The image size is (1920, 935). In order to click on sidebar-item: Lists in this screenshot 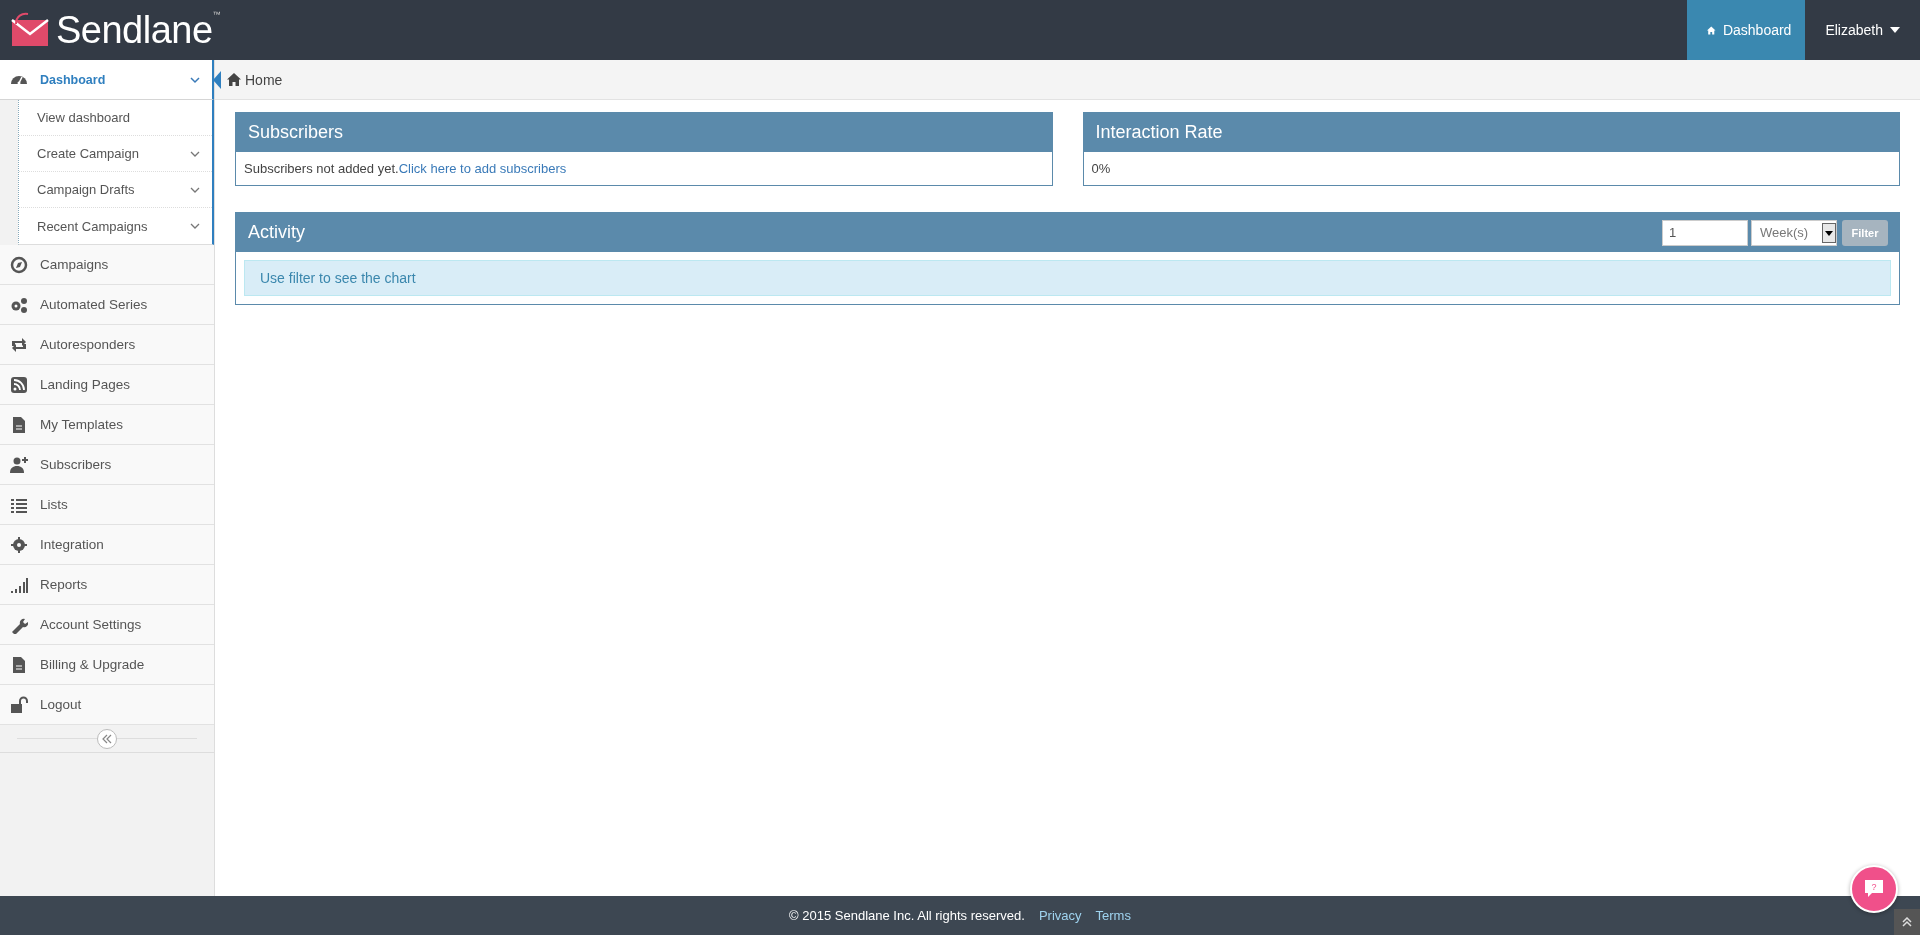, I will do `click(107, 505)`.